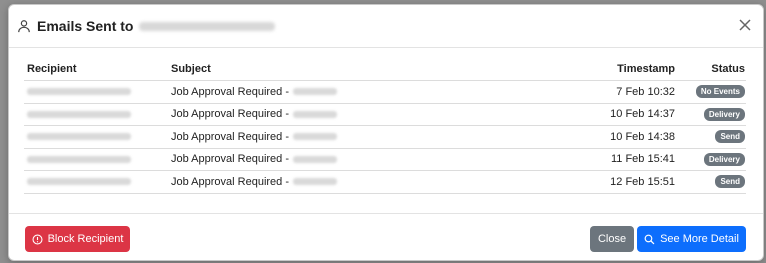 The width and height of the screenshot is (766, 263). Describe the element at coordinates (191, 69) in the screenshot. I see `header-subject: Subject` at that location.